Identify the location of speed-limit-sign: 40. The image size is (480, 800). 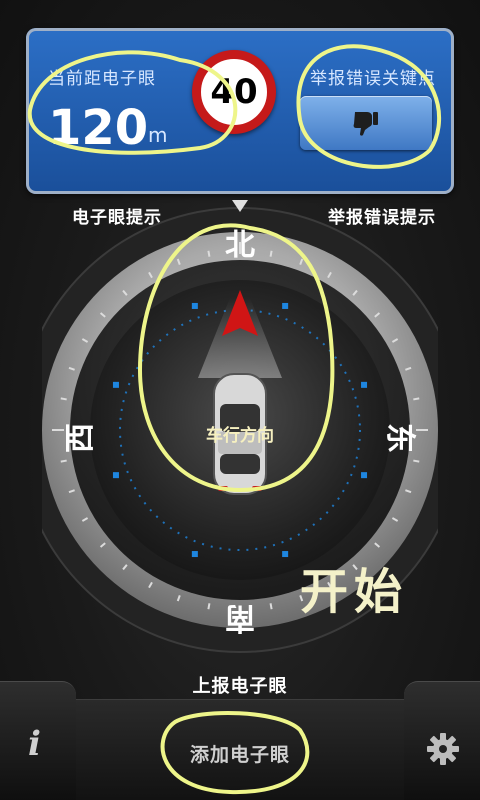
(234, 92).